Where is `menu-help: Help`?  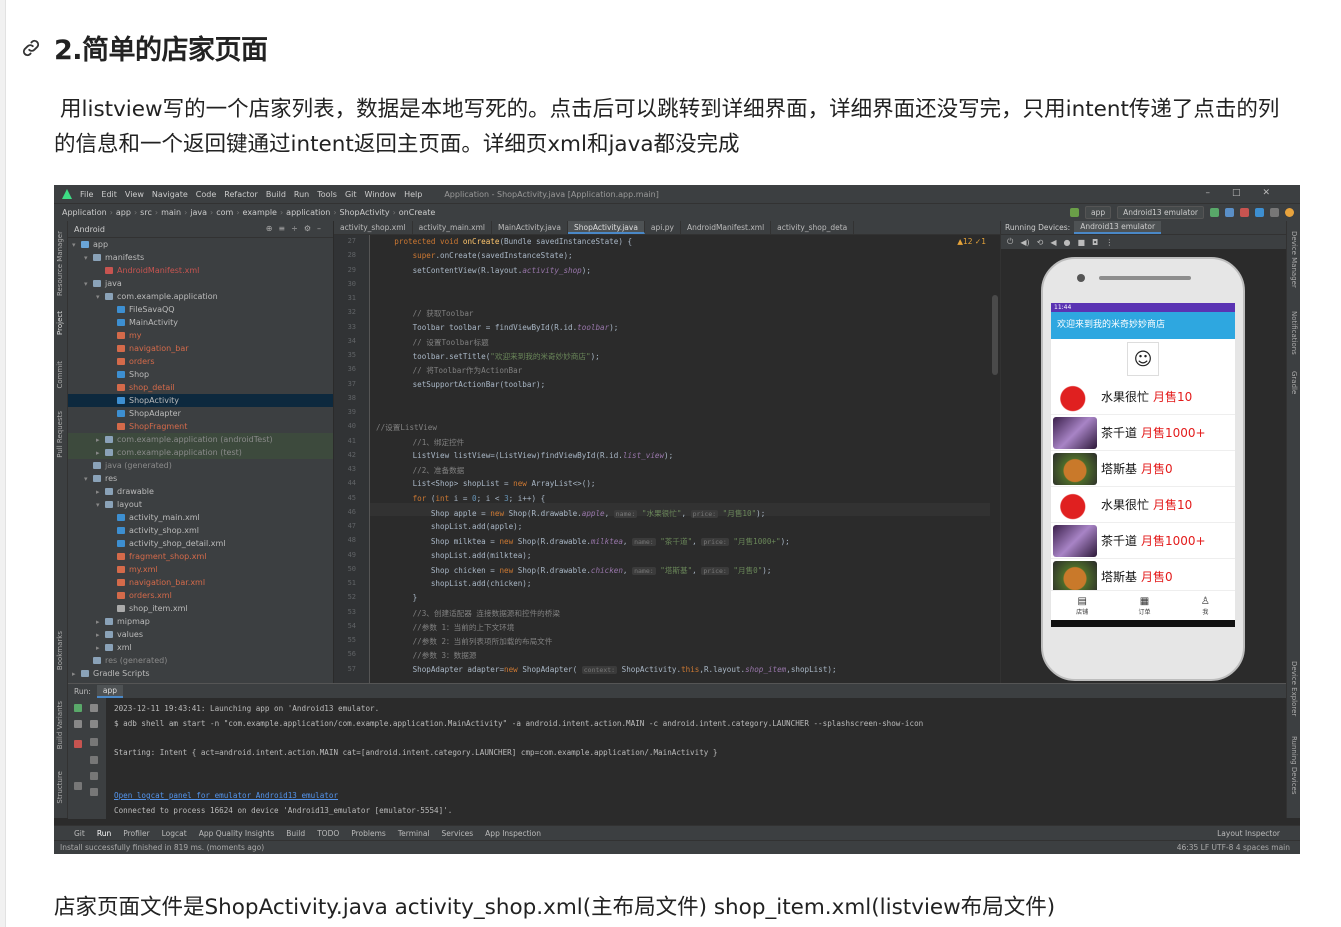 menu-help: Help is located at coordinates (413, 194).